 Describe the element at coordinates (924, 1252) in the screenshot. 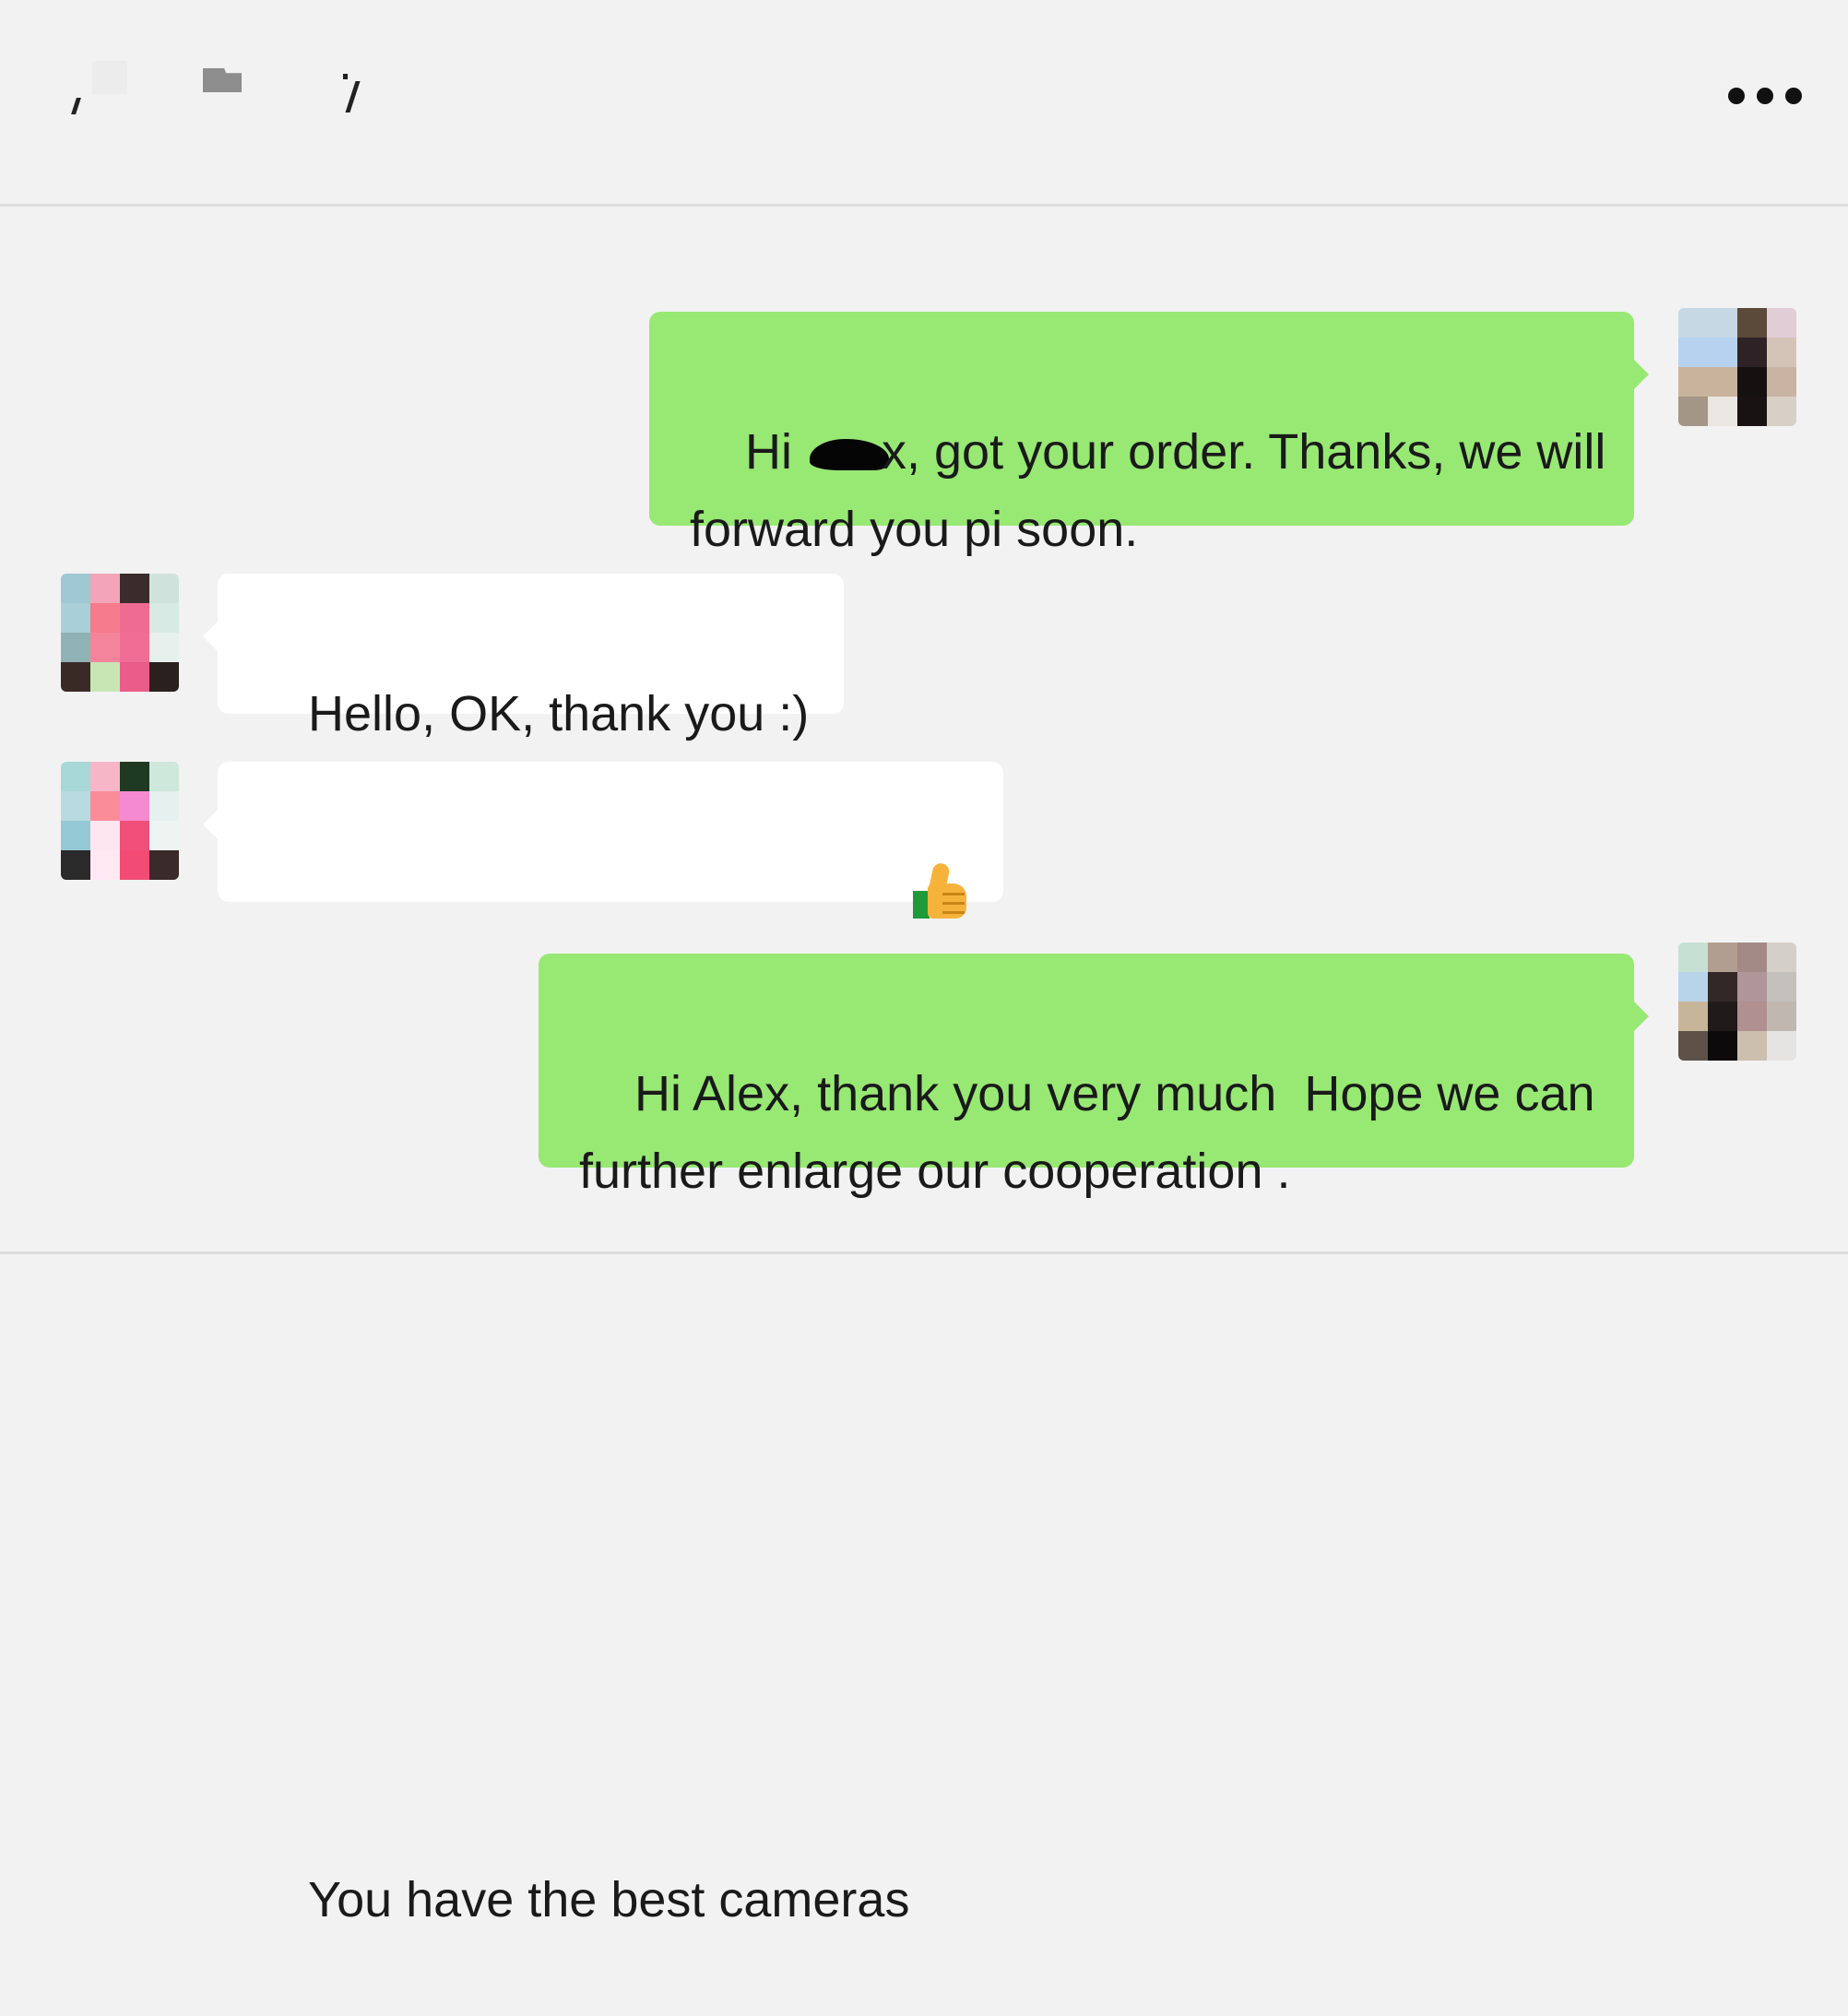

I see `input-divider` at that location.